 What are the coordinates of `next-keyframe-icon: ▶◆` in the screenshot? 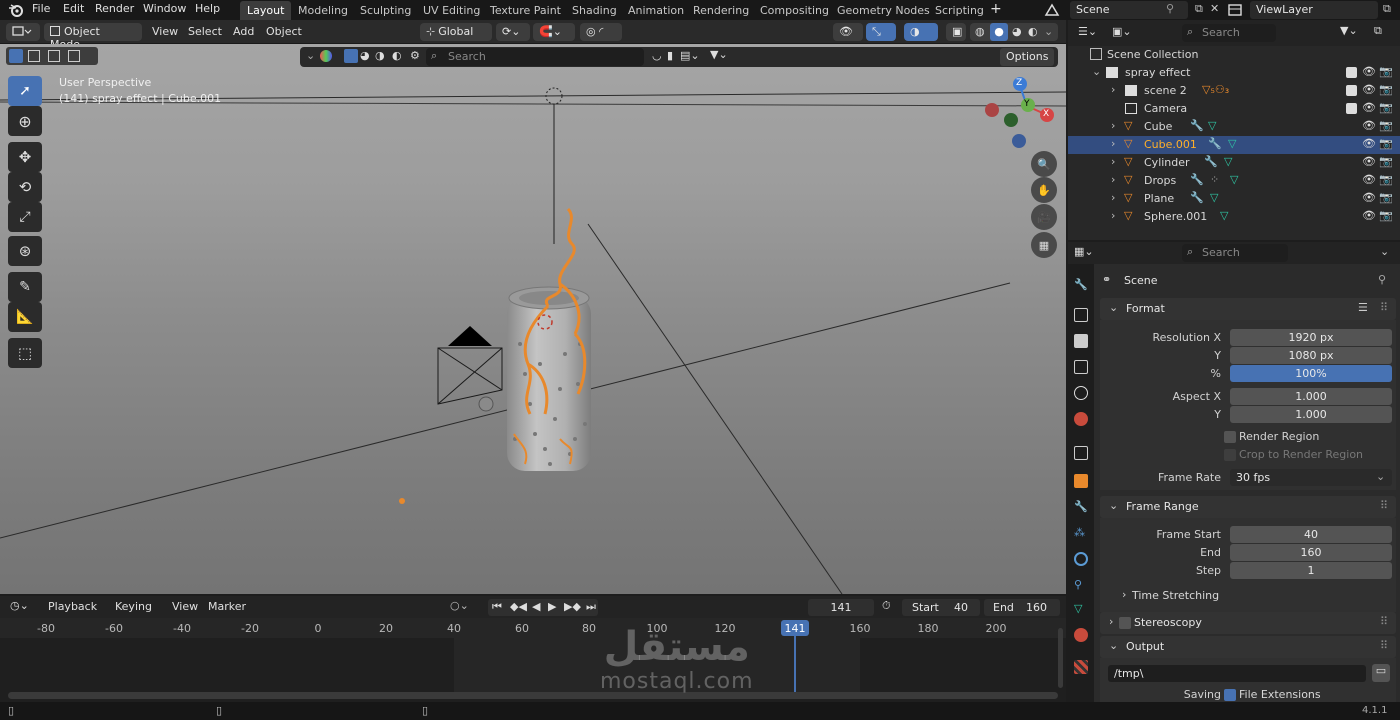 It's located at (572, 606).